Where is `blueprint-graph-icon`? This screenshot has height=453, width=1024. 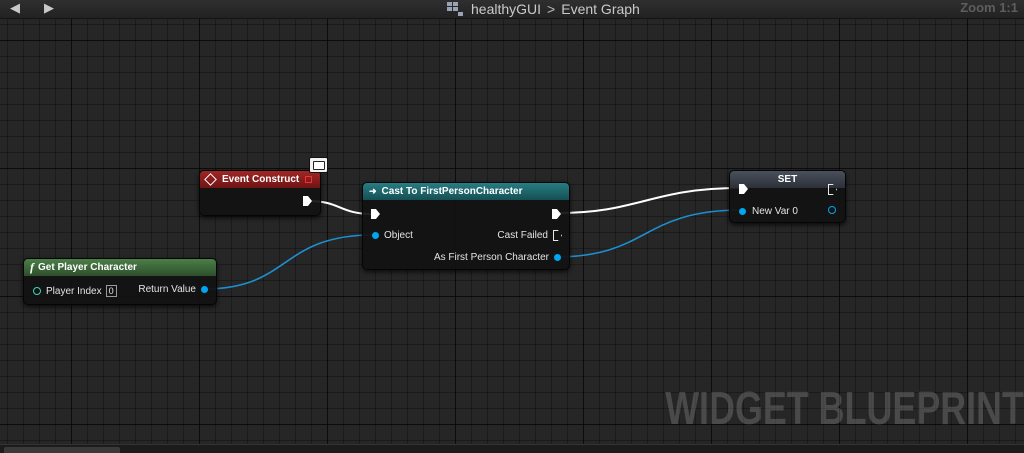
blueprint-graph-icon is located at coordinates (455, 9).